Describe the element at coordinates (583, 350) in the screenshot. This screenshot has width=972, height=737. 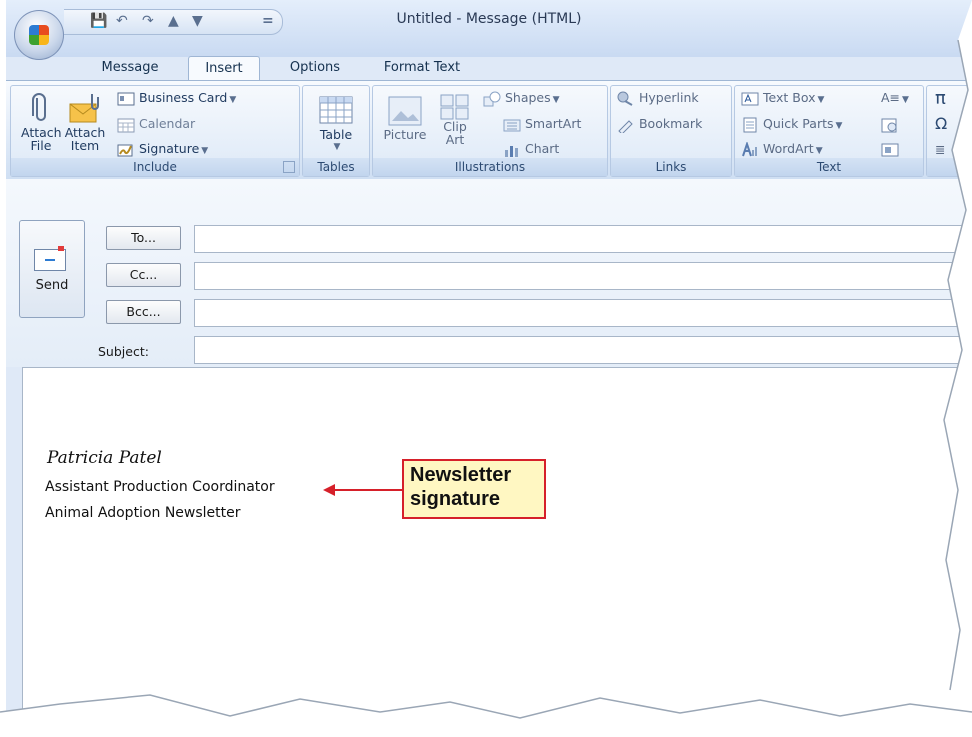
I see `subject-field` at that location.